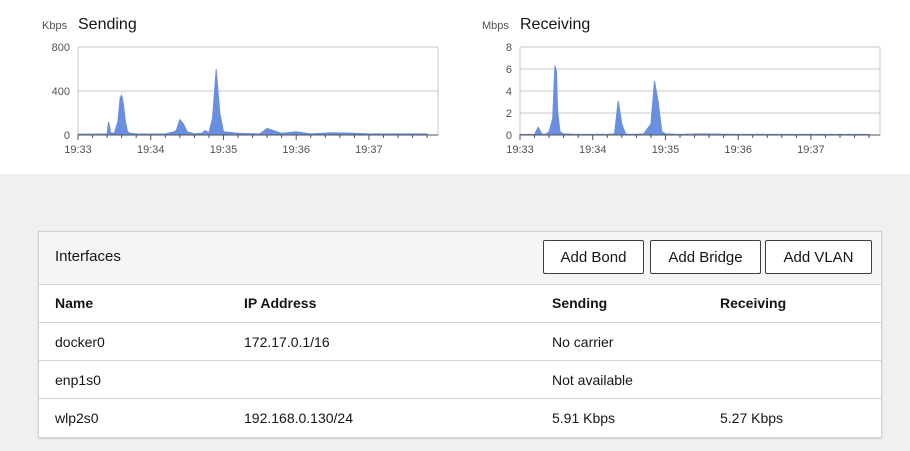 The image size is (910, 451). What do you see at coordinates (509, 92) in the screenshot?
I see `y-tick-label: 4` at bounding box center [509, 92].